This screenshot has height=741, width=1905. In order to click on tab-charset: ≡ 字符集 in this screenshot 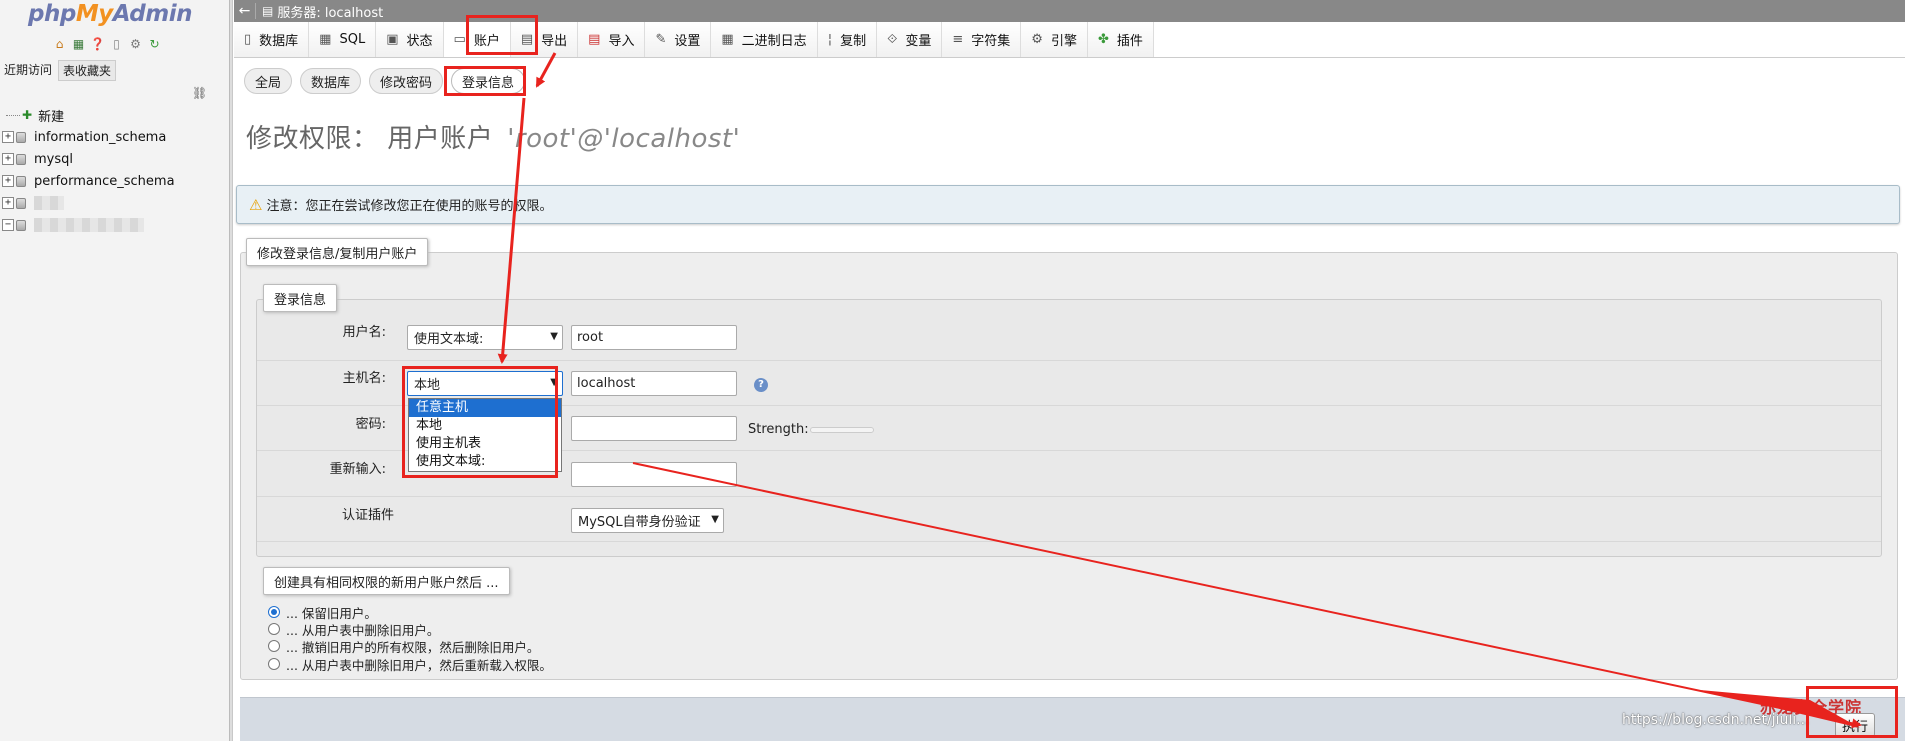, I will do `click(982, 39)`.